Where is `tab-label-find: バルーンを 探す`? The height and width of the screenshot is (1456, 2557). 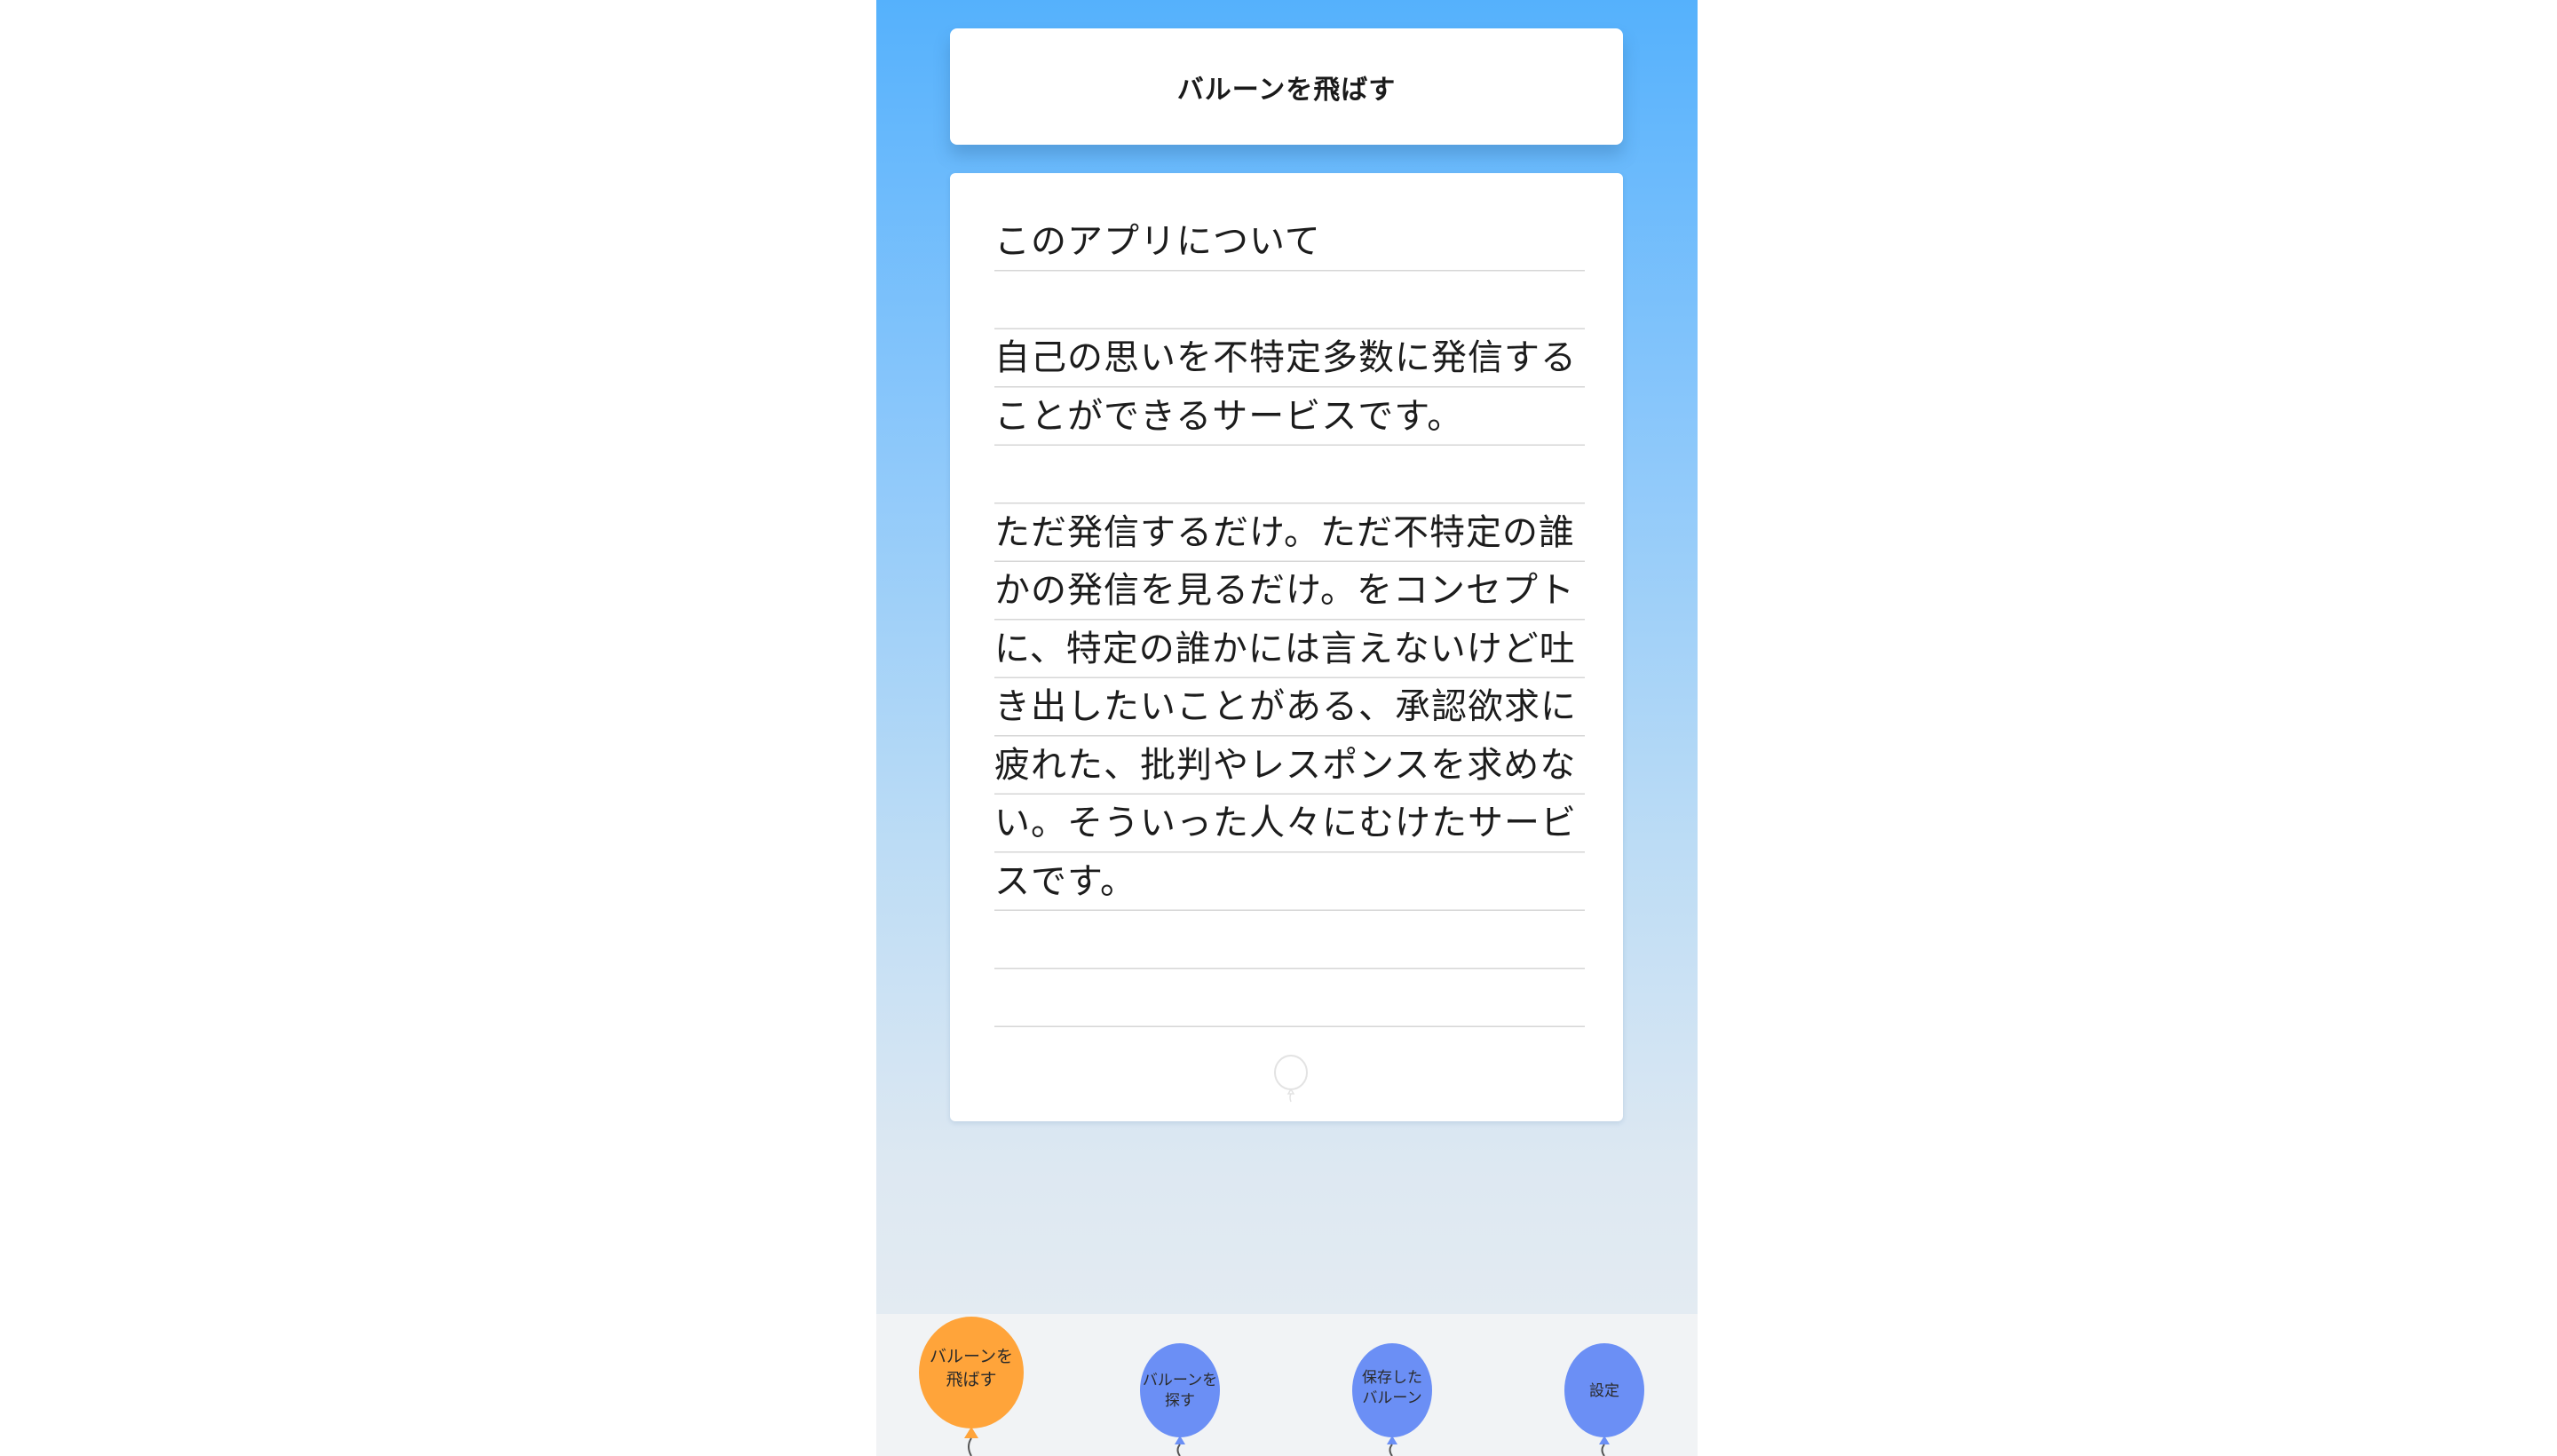 tab-label-find: バルーンを 探す is located at coordinates (1180, 1391).